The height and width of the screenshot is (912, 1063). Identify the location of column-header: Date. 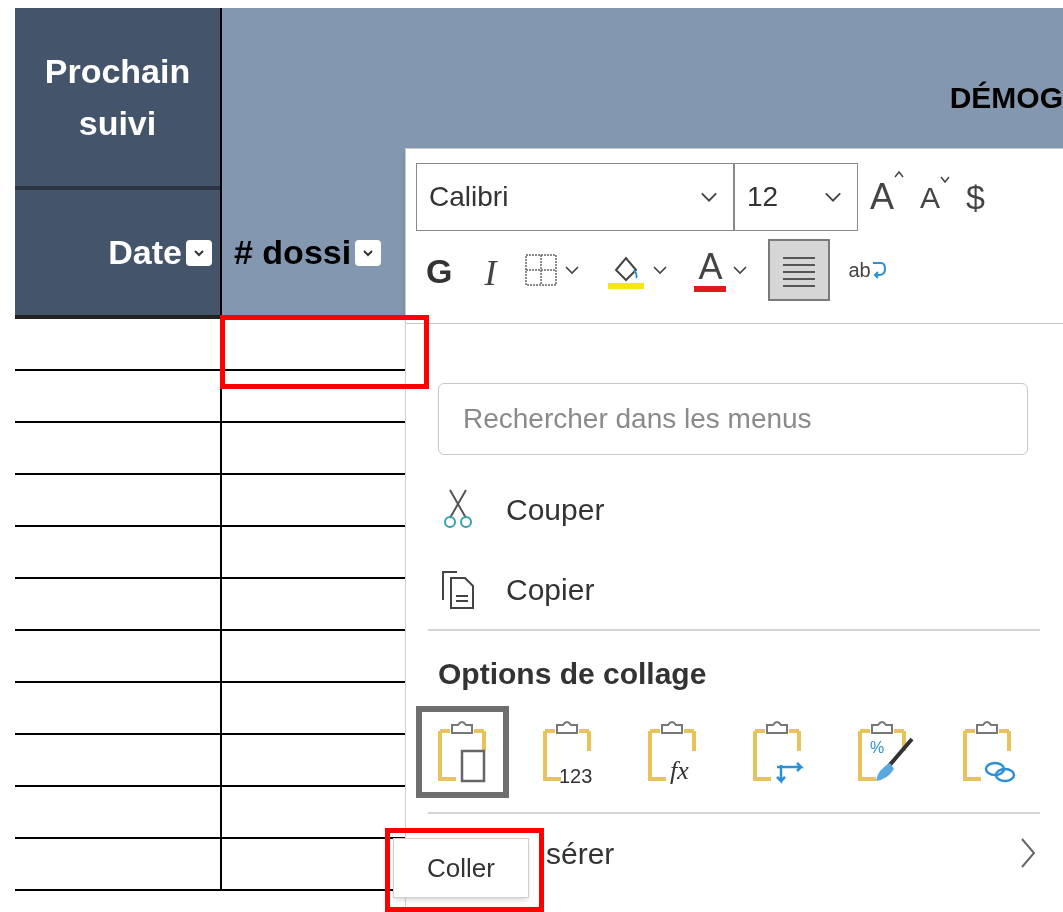
(145, 252).